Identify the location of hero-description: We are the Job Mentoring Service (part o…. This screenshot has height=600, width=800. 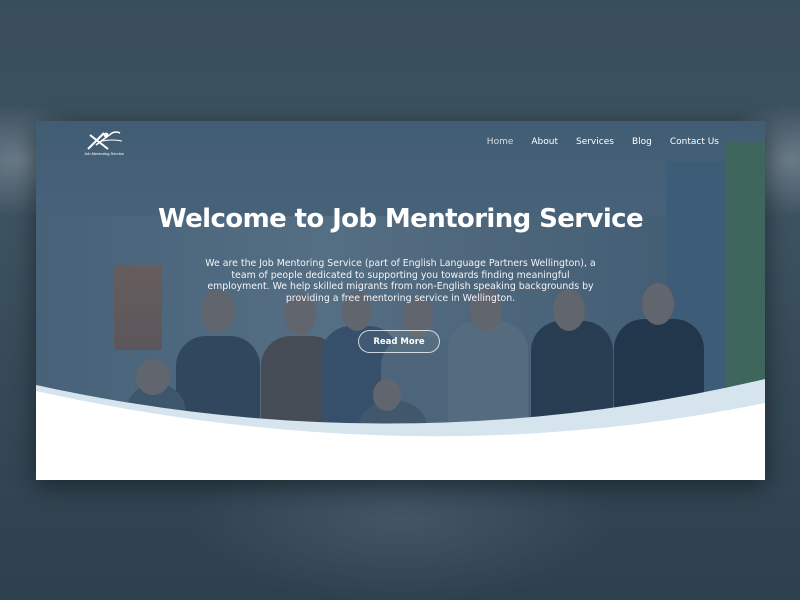
(400, 281).